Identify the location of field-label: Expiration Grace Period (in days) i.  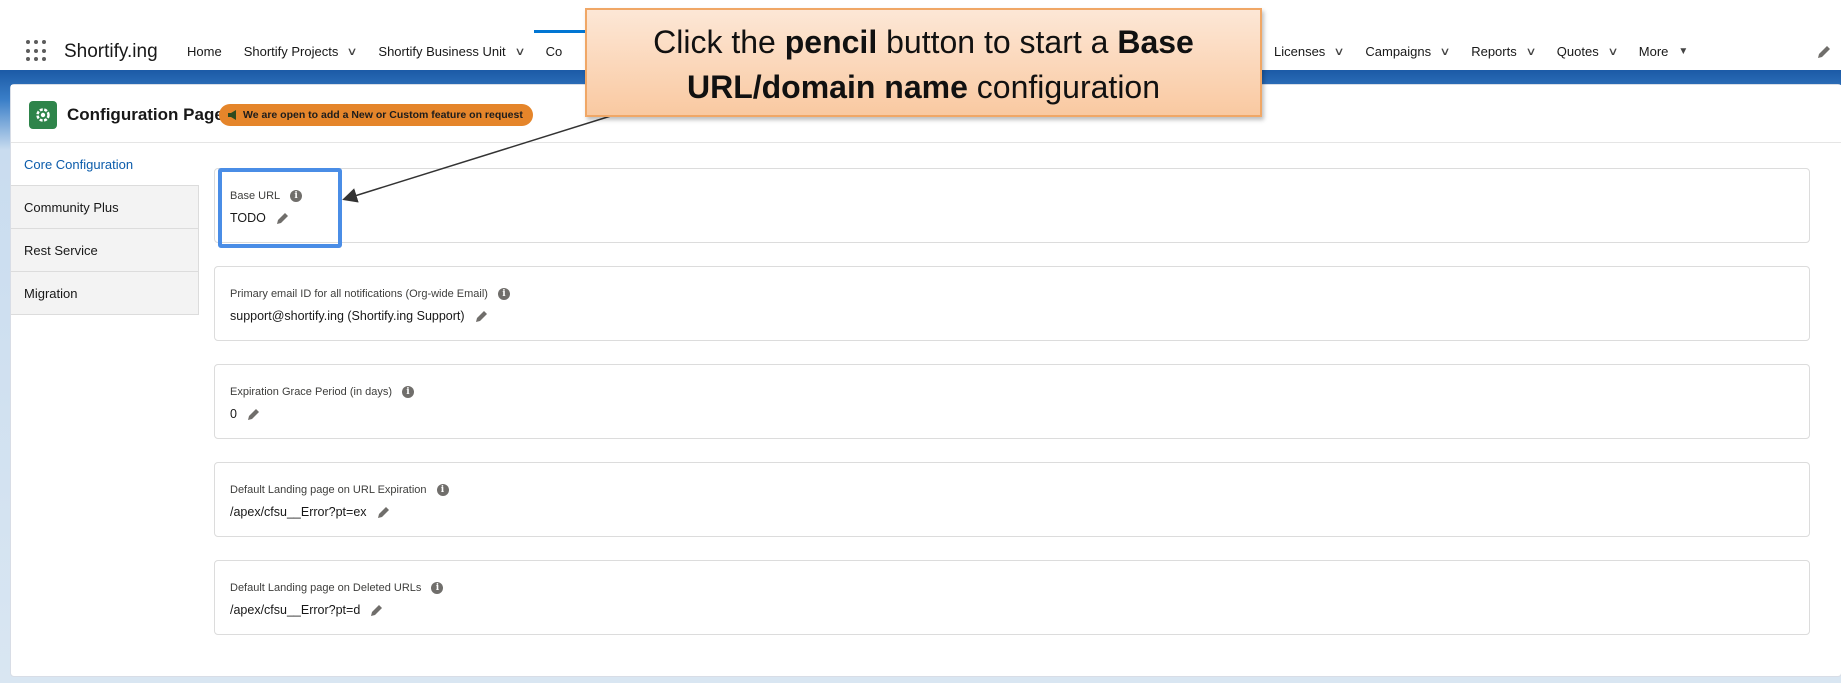
(322, 392).